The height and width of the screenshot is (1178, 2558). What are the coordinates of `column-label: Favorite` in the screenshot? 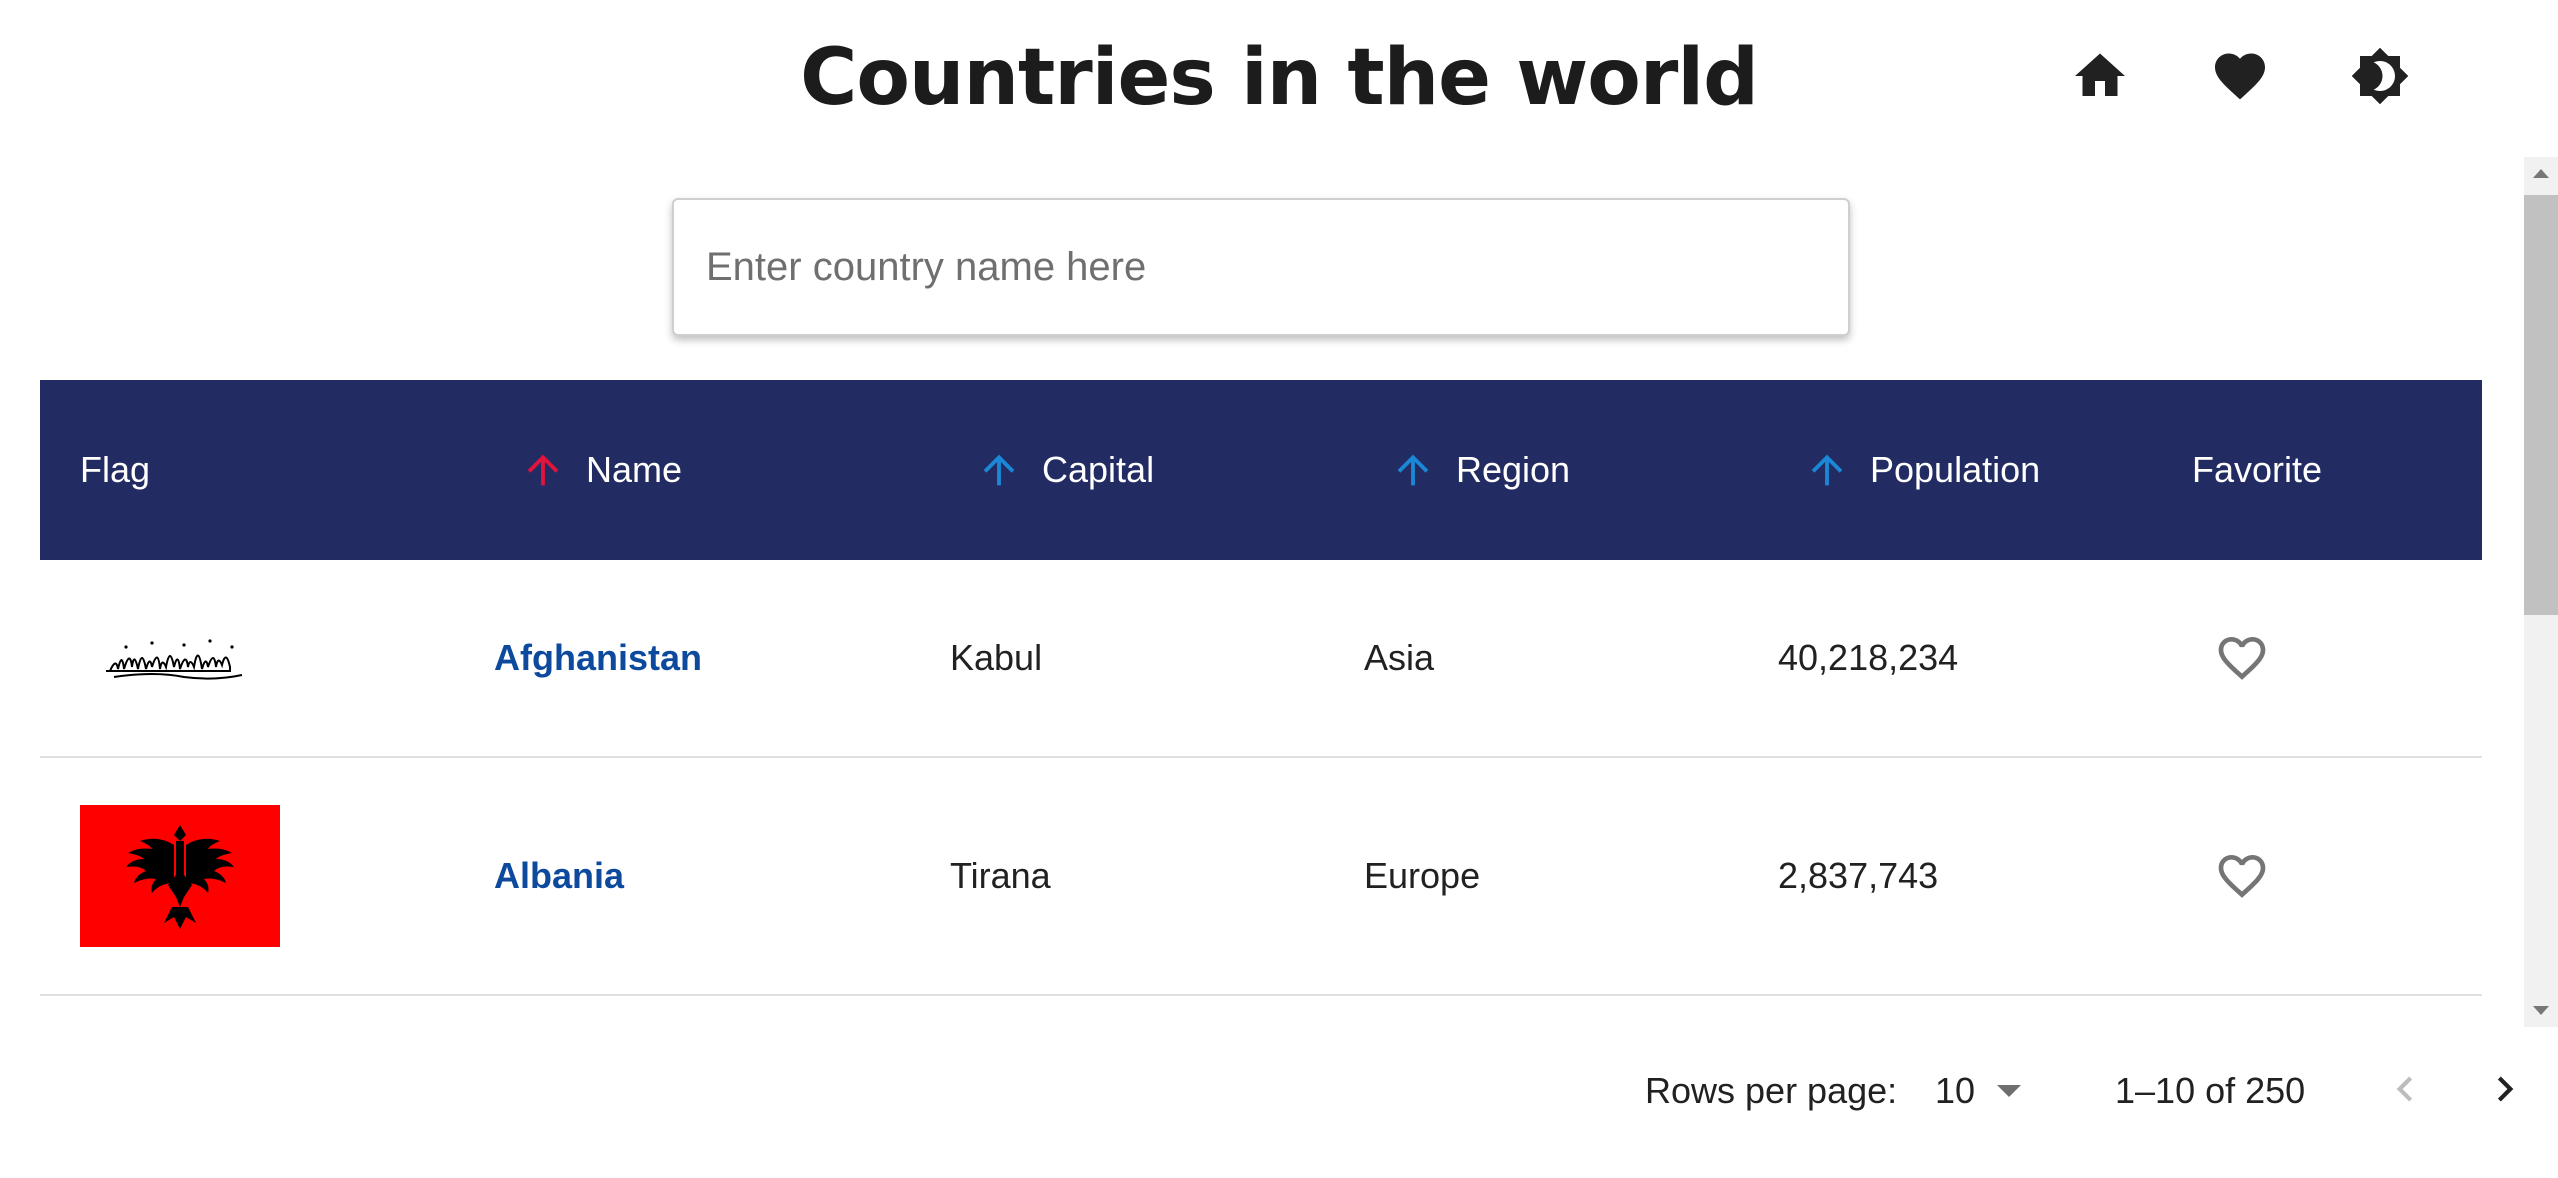 It's located at (2257, 469).